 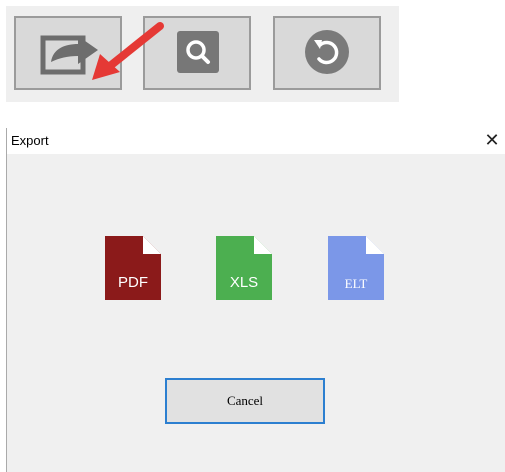 What do you see at coordinates (244, 268) in the screenshot?
I see `export-xls-button: XLS` at bounding box center [244, 268].